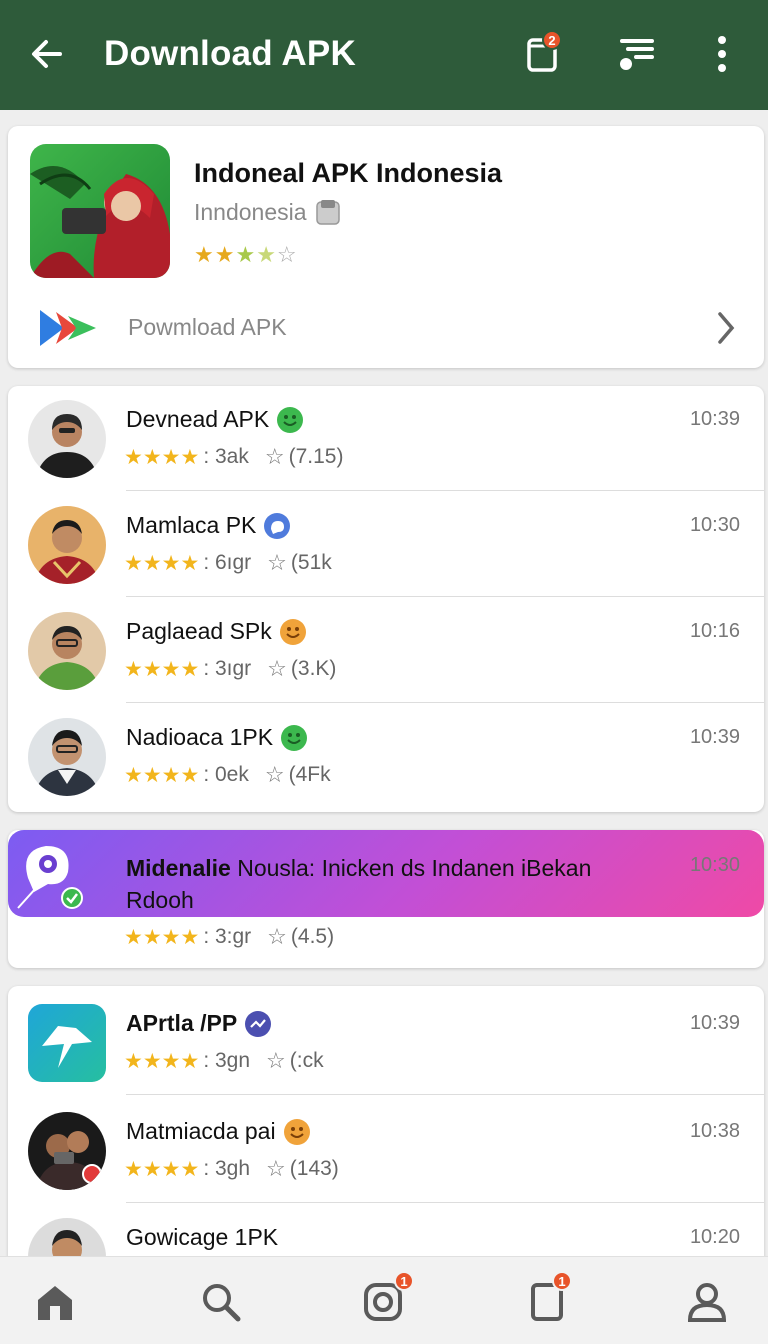 This screenshot has height=1344, width=768. Describe the element at coordinates (386, 907) in the screenshot. I see `promo-meta-row: ★★★★ : 3:gr ☆ (4.5)` at that location.